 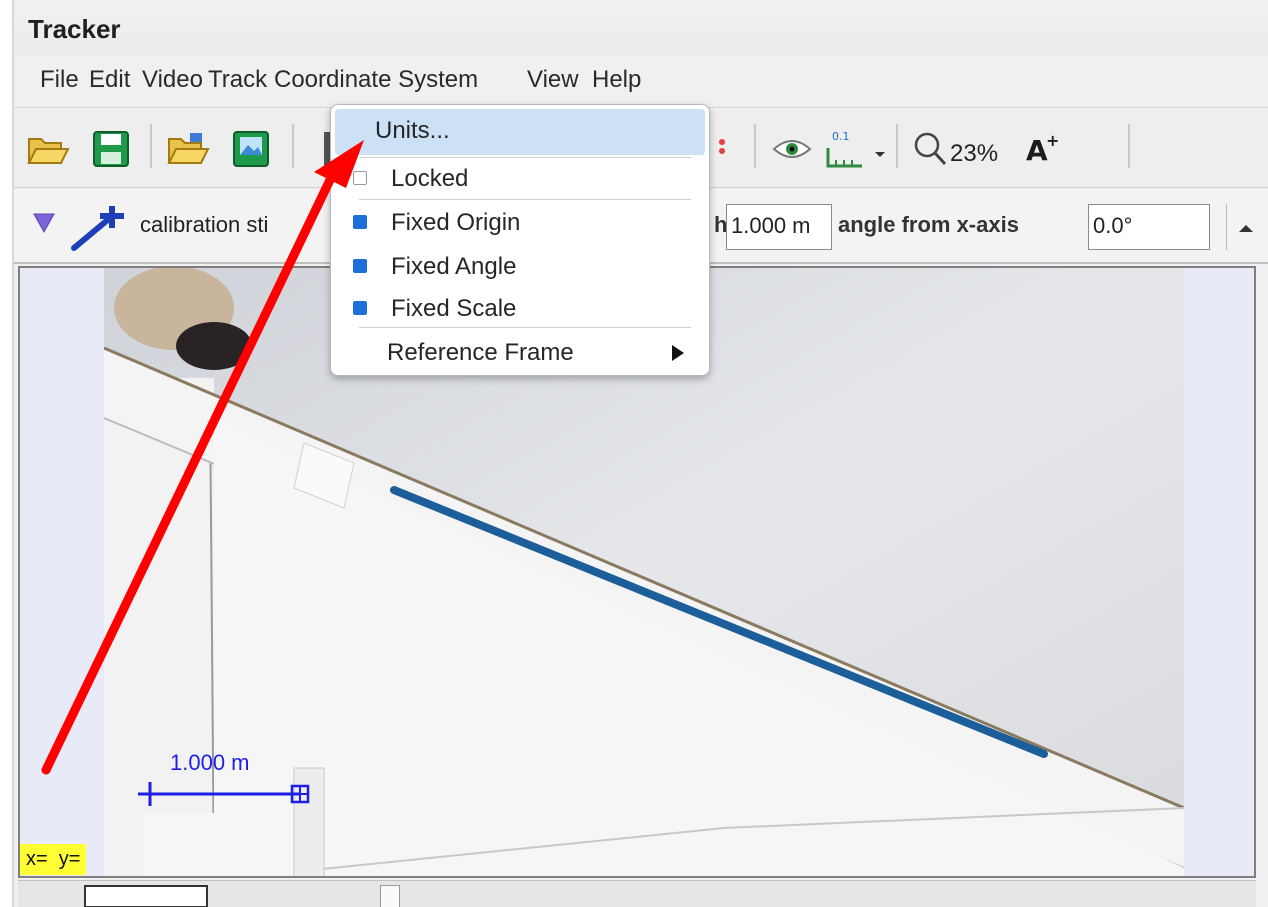 What do you see at coordinates (792, 151) in the screenshot?
I see `eye-icon` at bounding box center [792, 151].